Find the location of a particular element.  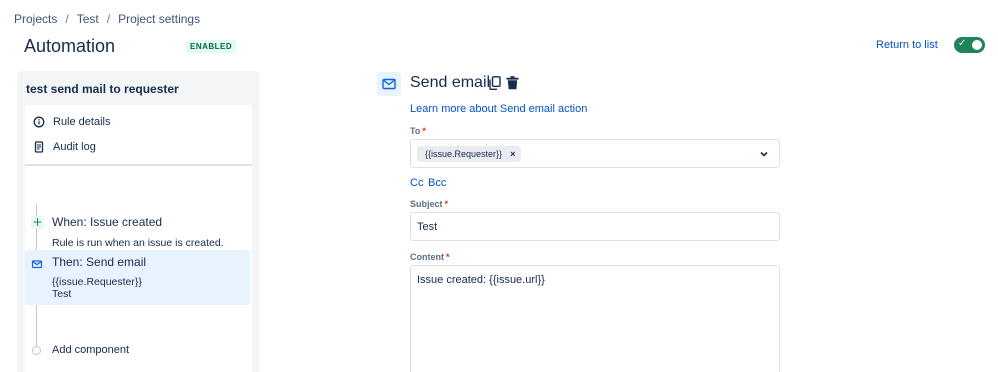

toggle-knob is located at coordinates (977, 45).